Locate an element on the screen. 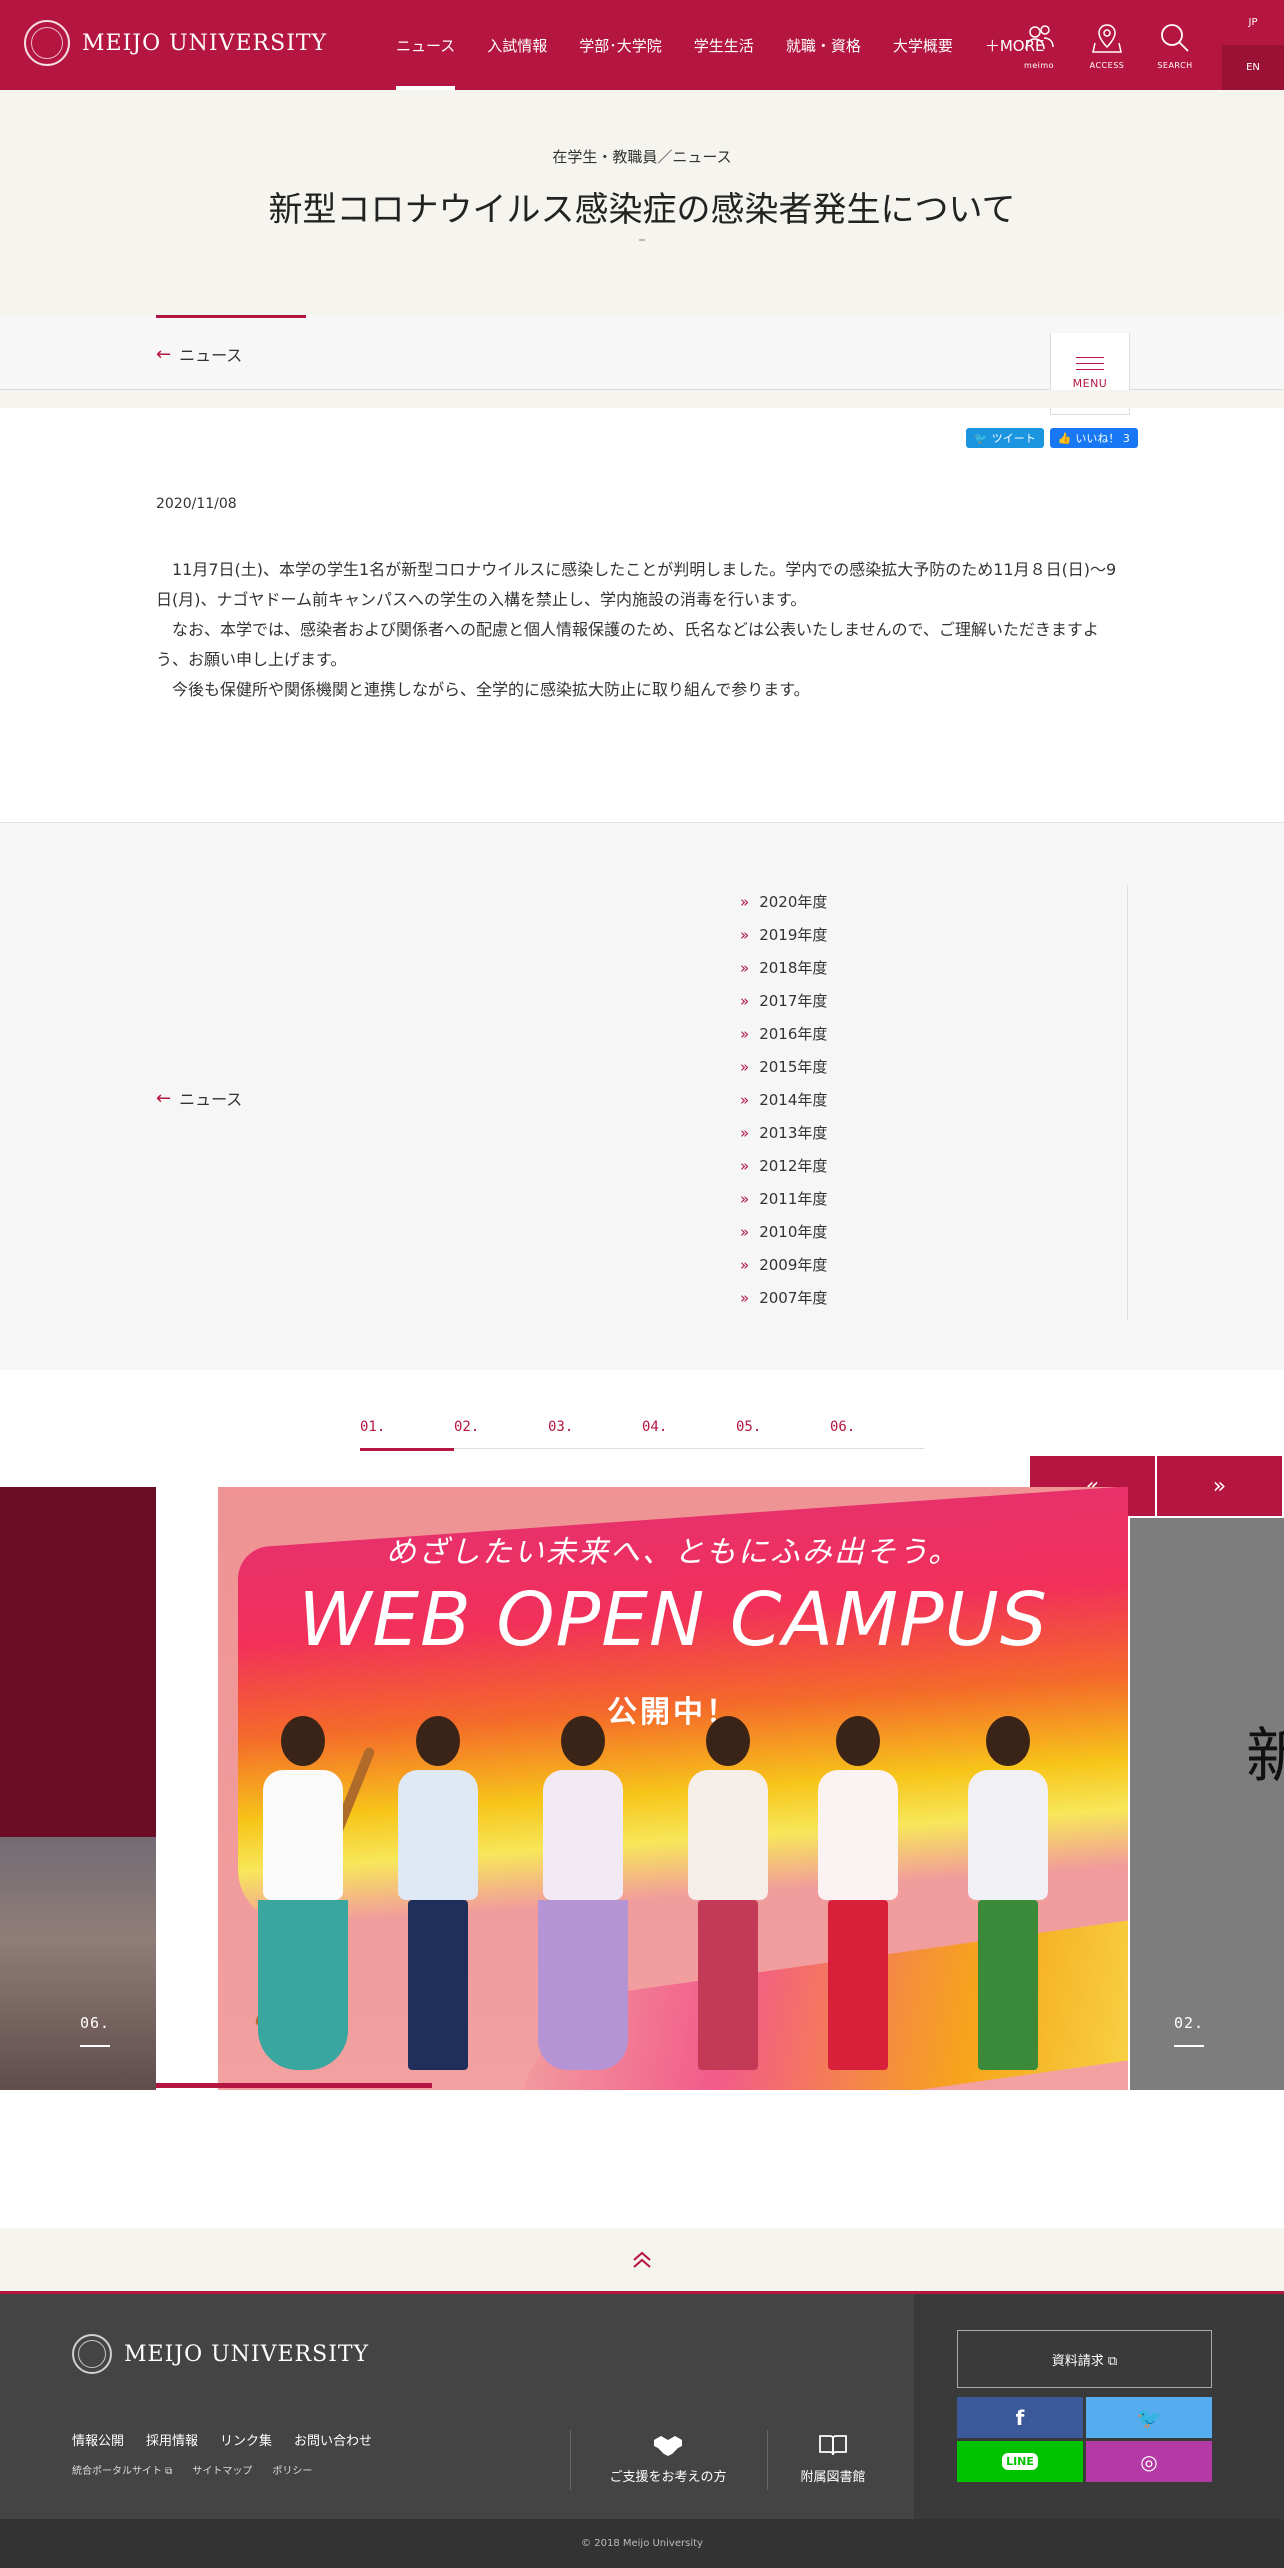  year-link-2015: » 2015年度 is located at coordinates (933, 1066).